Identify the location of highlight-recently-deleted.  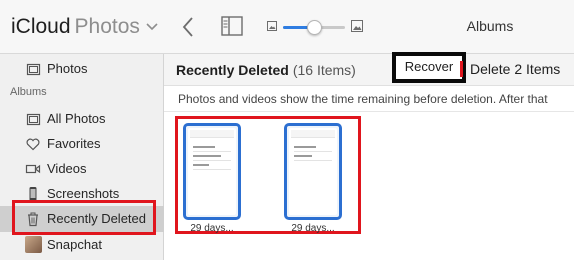
(84, 217).